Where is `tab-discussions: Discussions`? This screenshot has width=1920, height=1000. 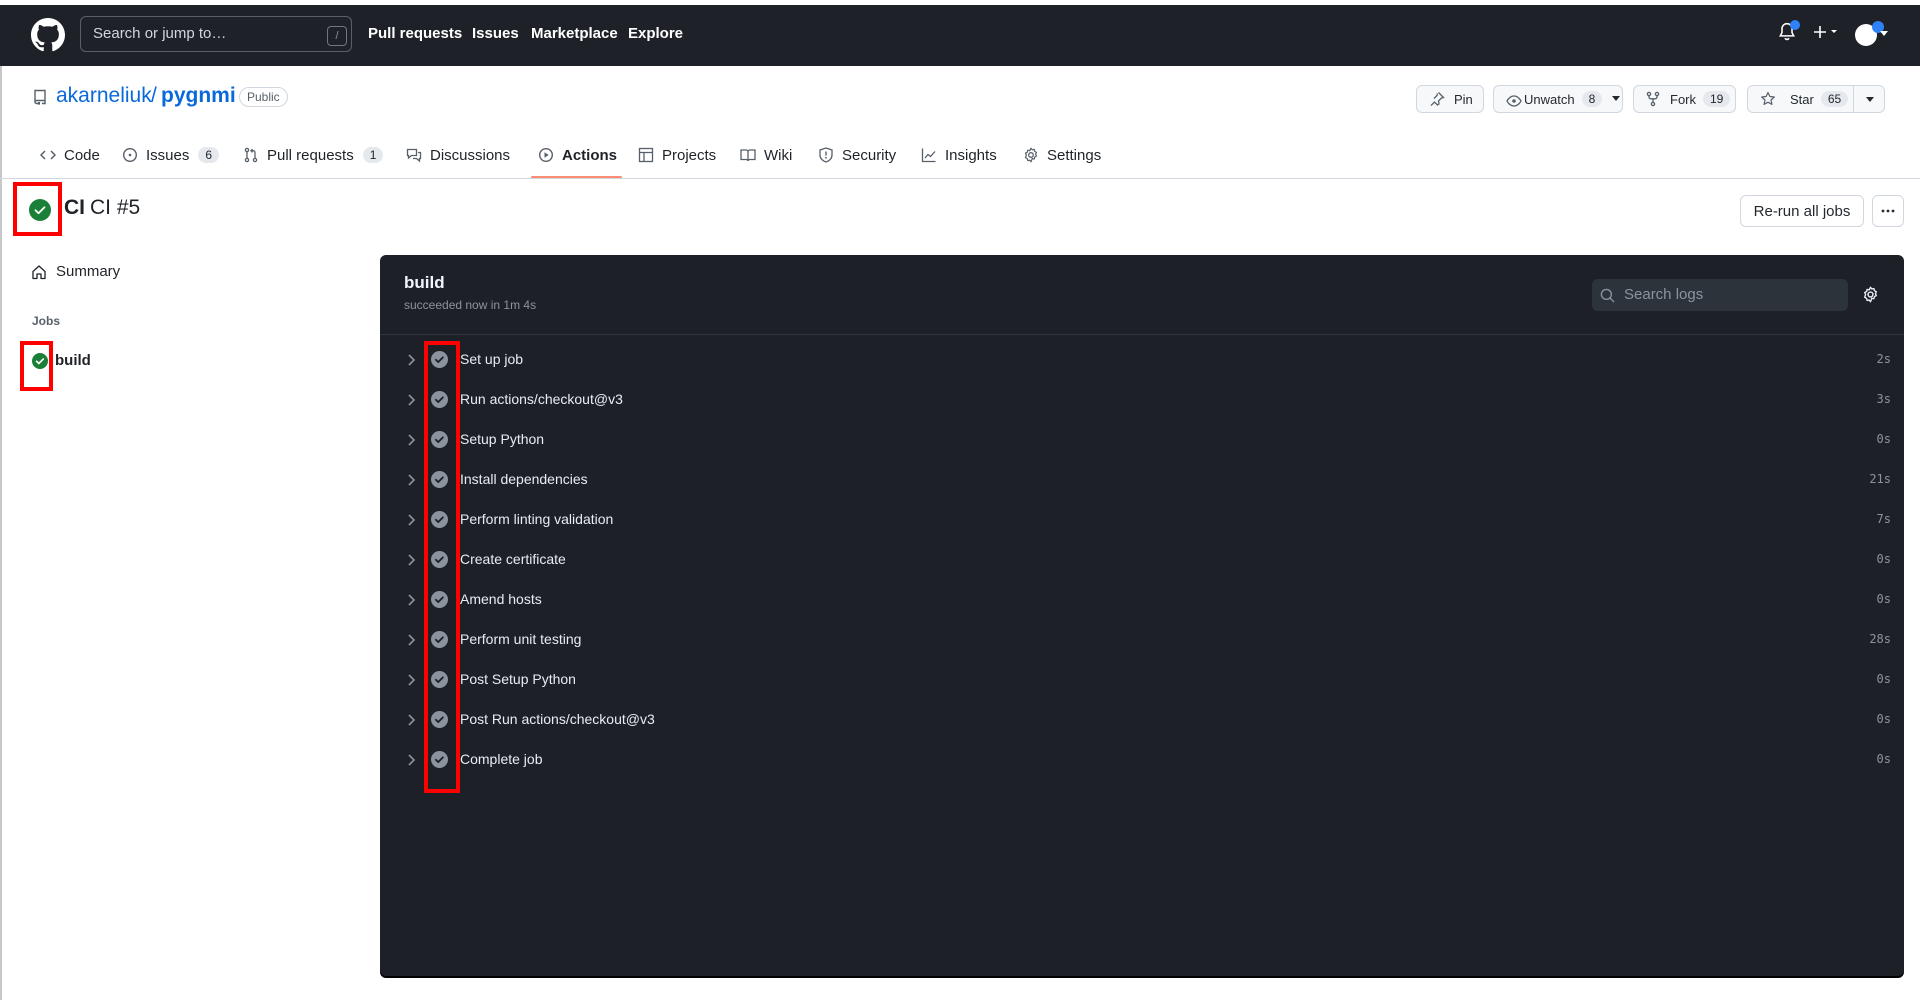 tab-discussions: Discussions is located at coordinates (458, 155).